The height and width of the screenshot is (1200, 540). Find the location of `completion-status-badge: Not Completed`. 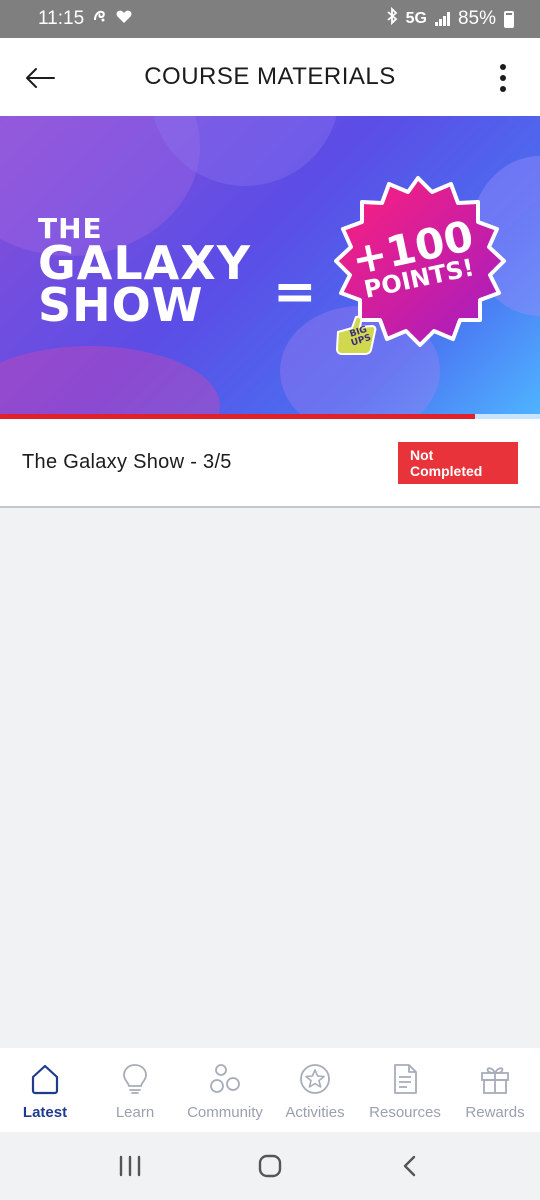

completion-status-badge: Not Completed is located at coordinates (458, 462).